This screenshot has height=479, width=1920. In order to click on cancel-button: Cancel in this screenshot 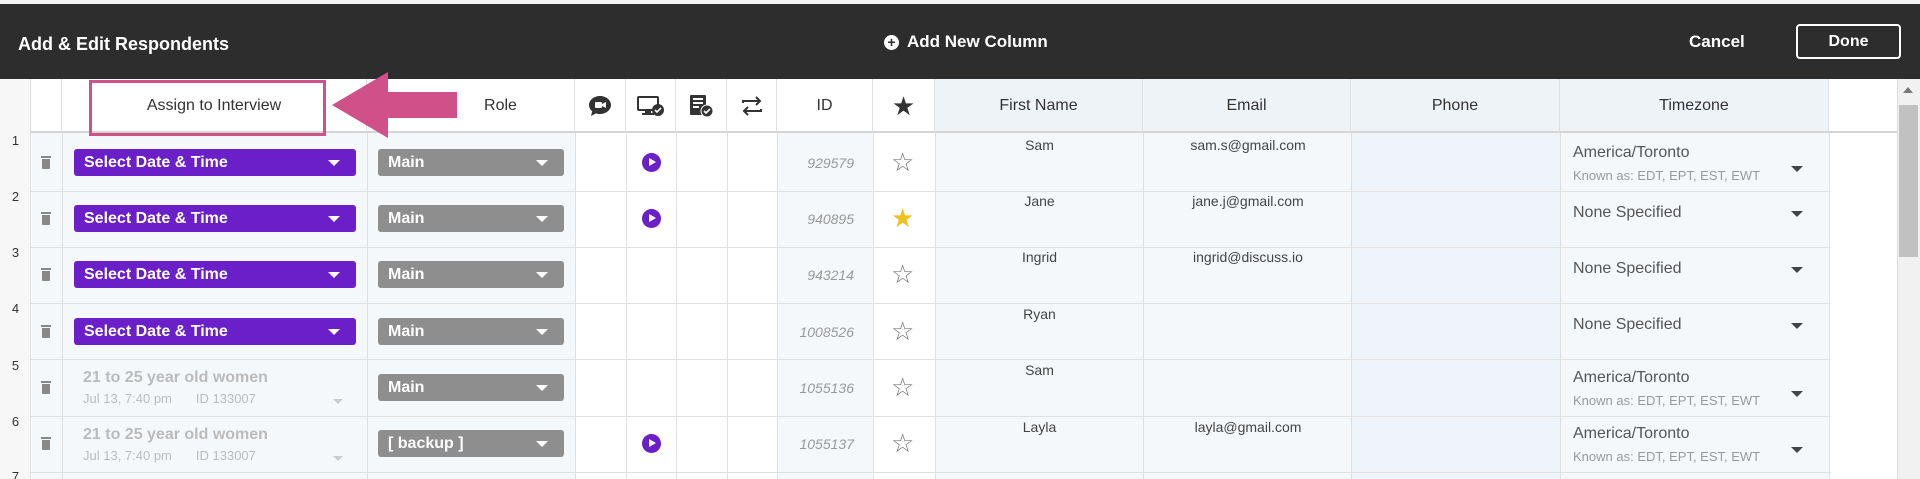, I will do `click(1717, 42)`.